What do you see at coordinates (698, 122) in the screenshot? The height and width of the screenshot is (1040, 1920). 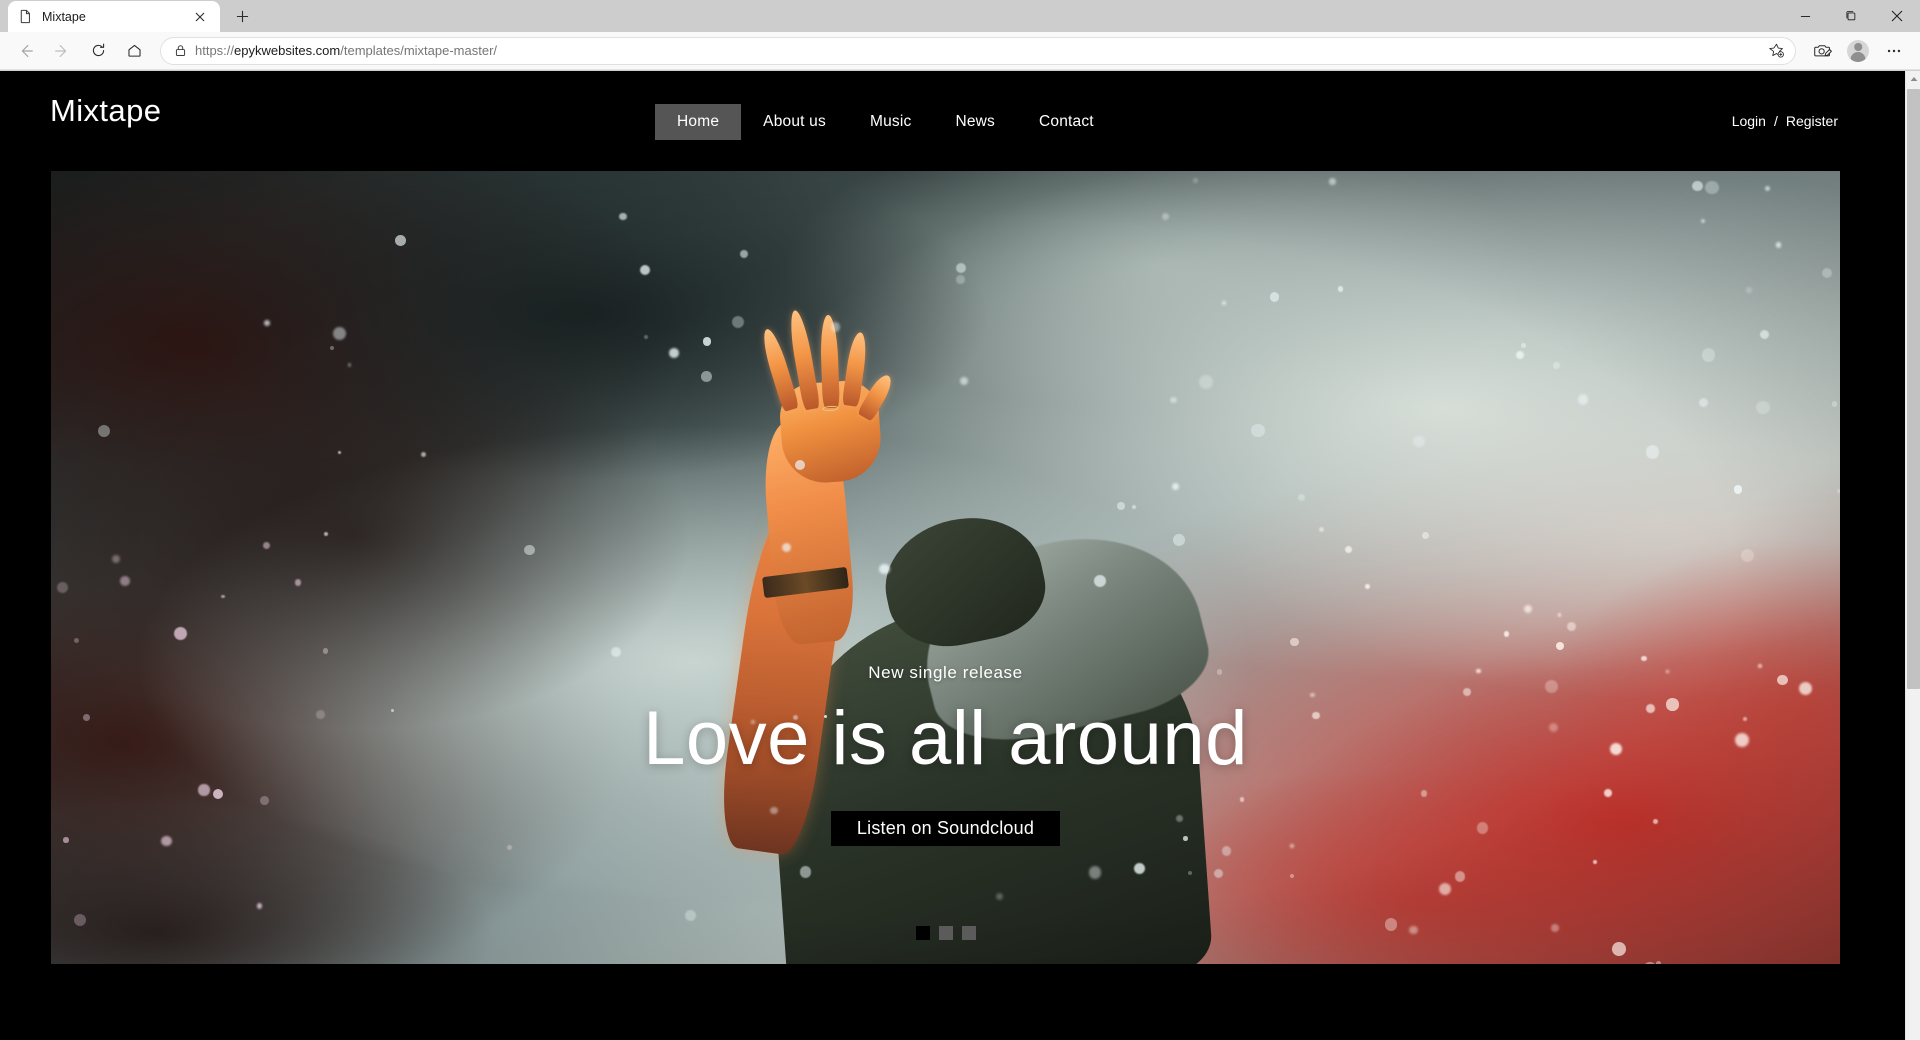 I see `nav-item-home: Home` at bounding box center [698, 122].